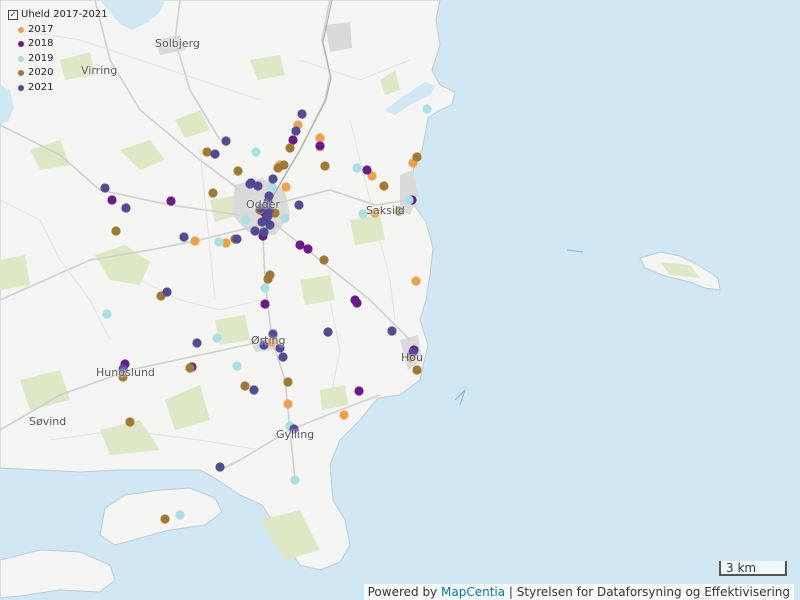 This screenshot has width=800, height=600. What do you see at coordinates (753, 568) in the screenshot?
I see `scale-bar: 3 km` at bounding box center [753, 568].